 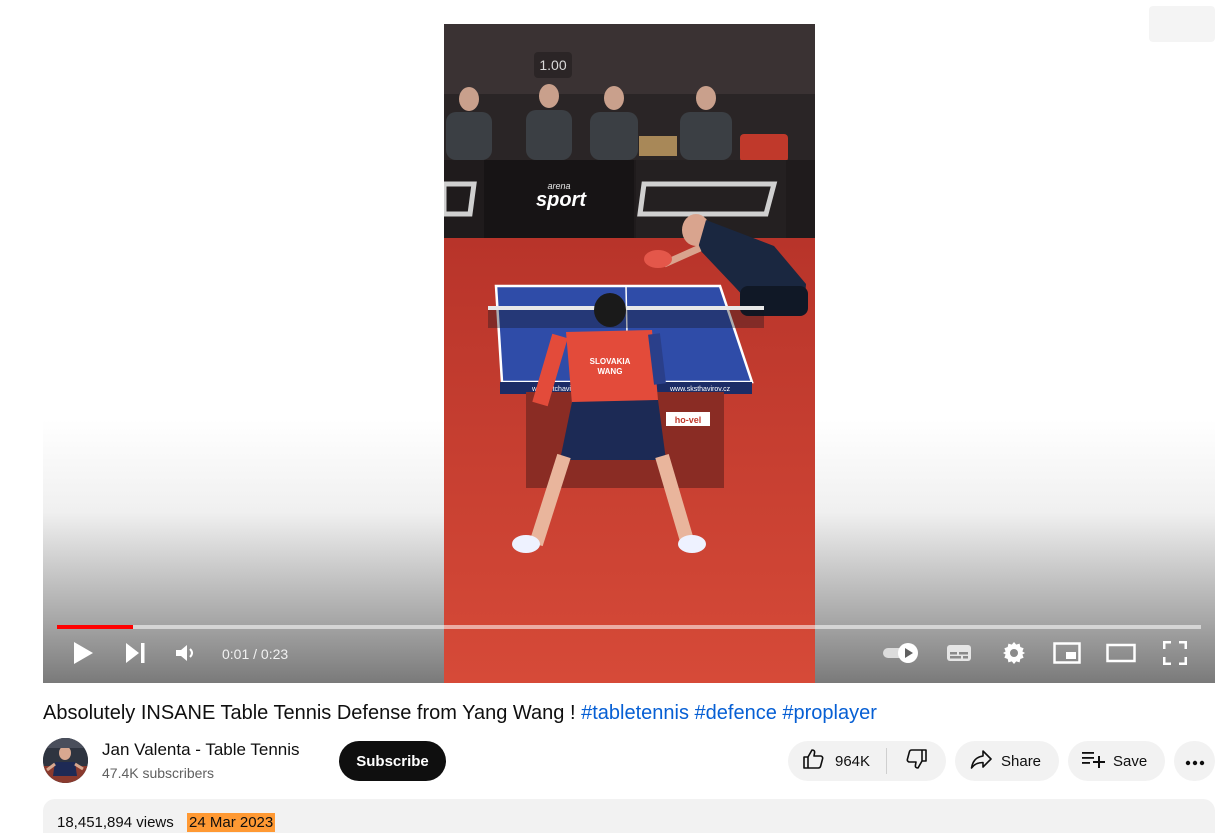 I want to click on subscriber-count: 47.4K subscribers, so click(x=158, y=773).